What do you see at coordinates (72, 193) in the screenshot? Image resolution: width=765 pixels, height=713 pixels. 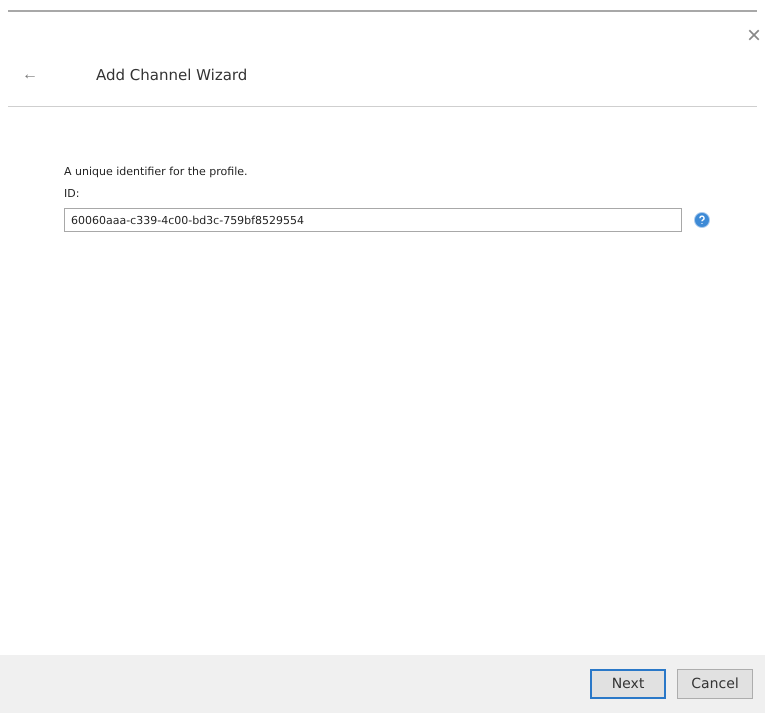 I see `id-label: ID:` at bounding box center [72, 193].